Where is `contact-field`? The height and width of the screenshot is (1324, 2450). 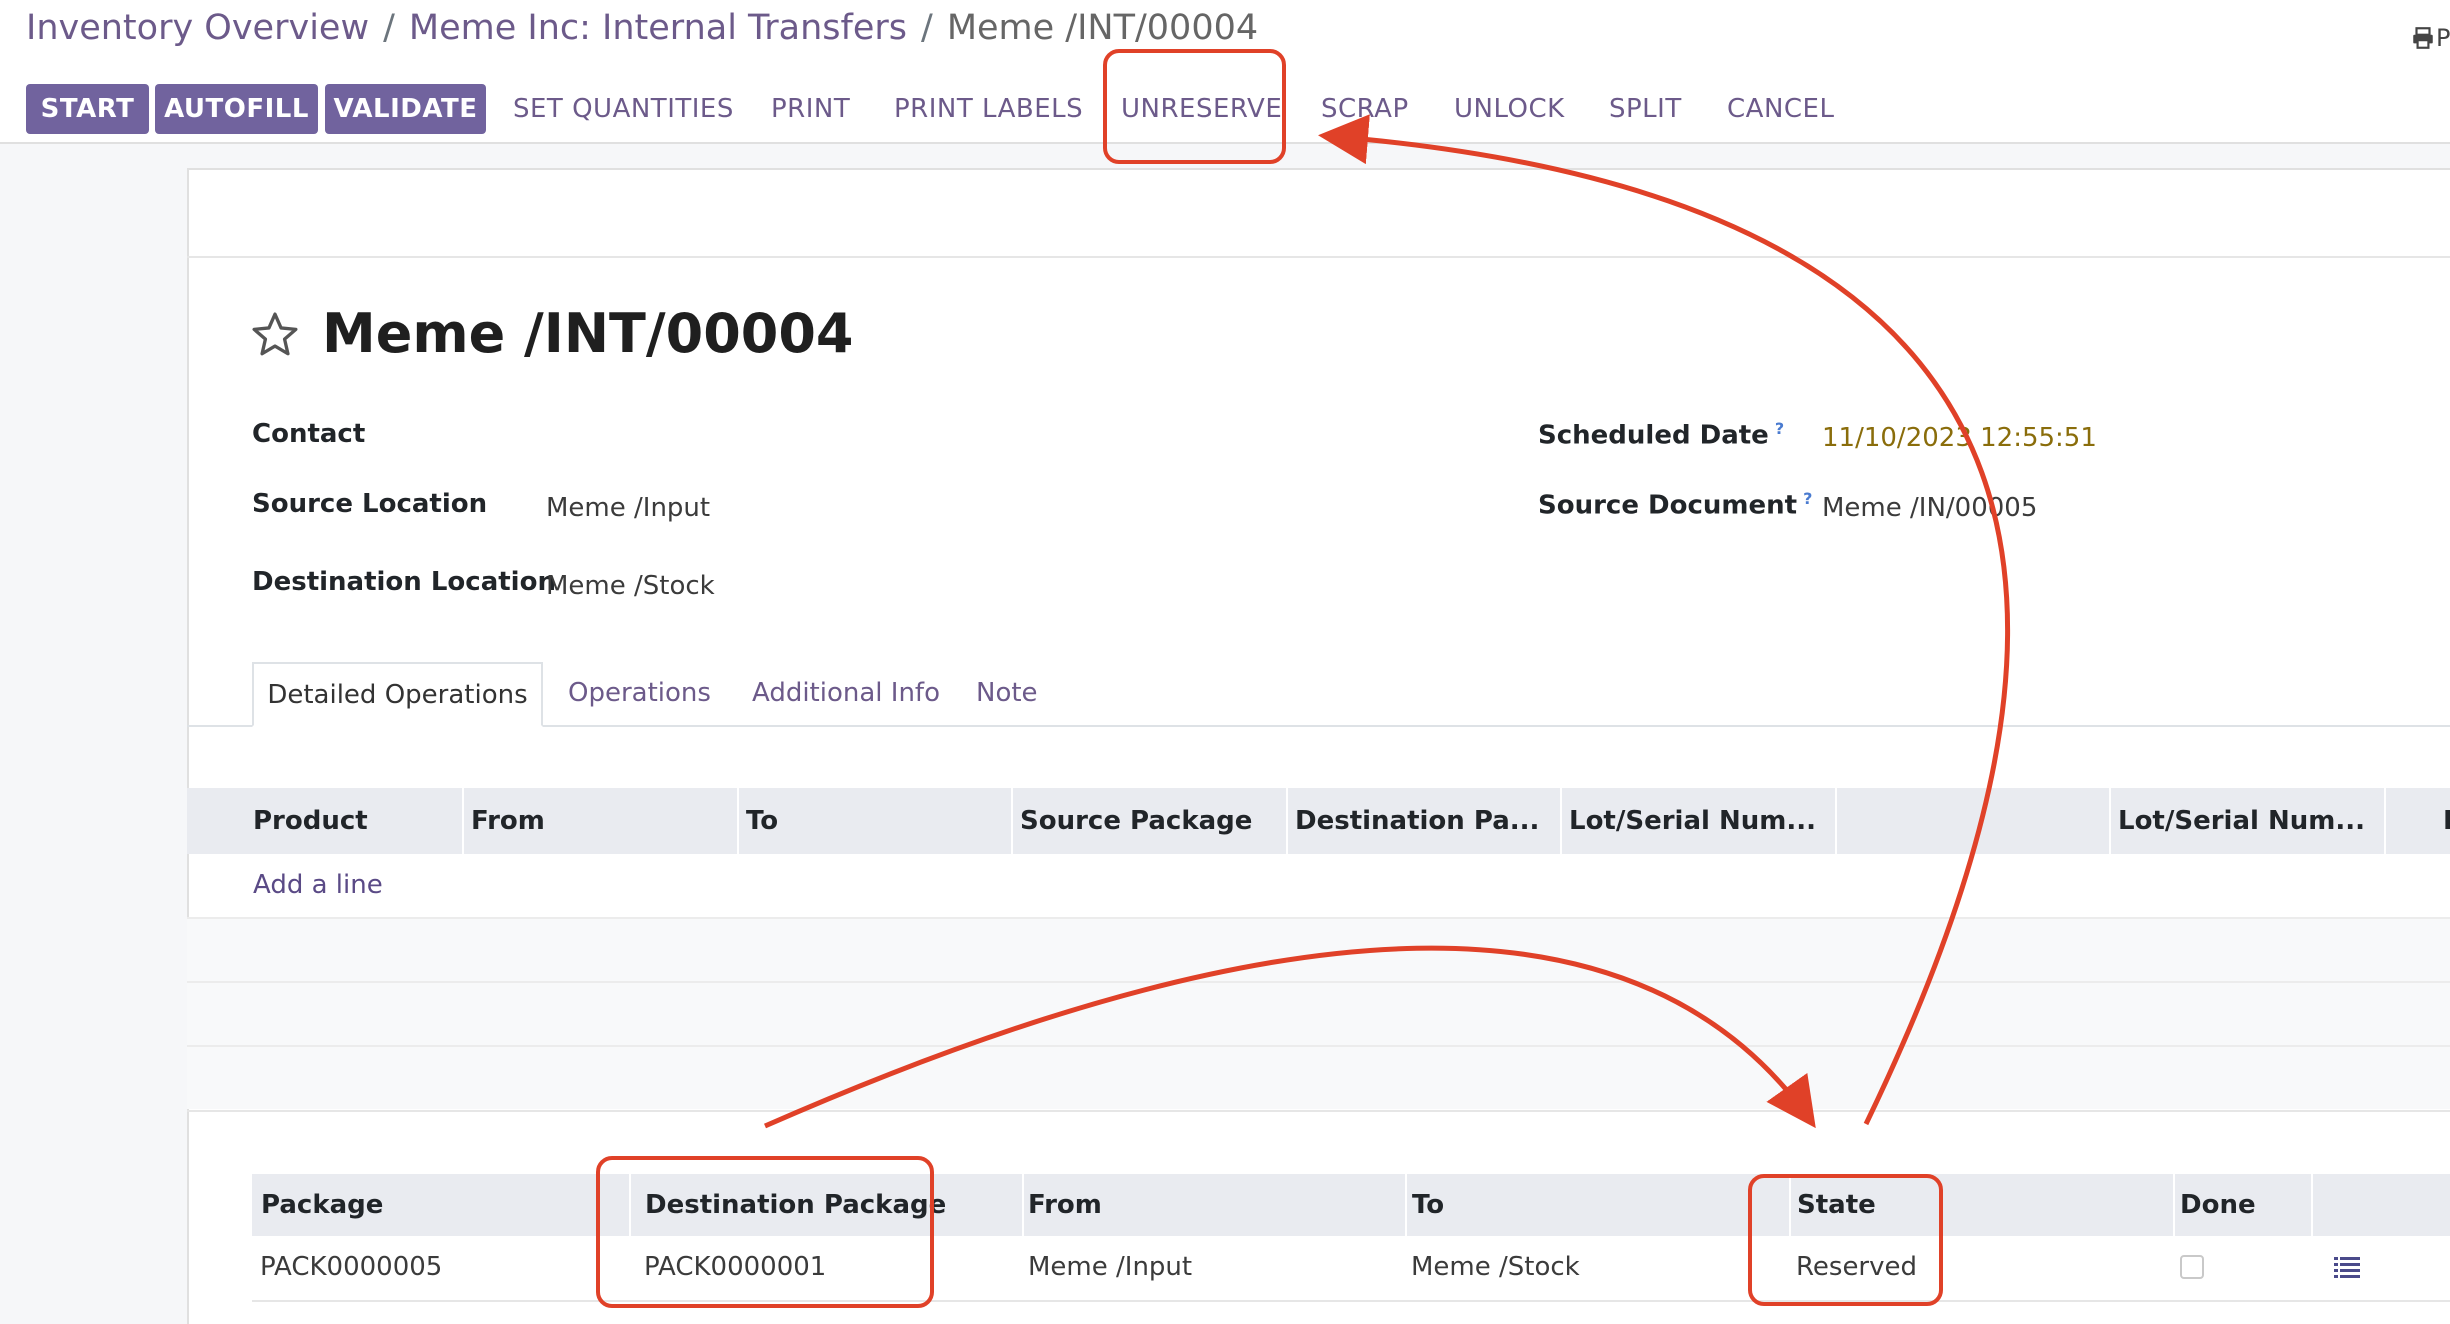 contact-field is located at coordinates (846, 436).